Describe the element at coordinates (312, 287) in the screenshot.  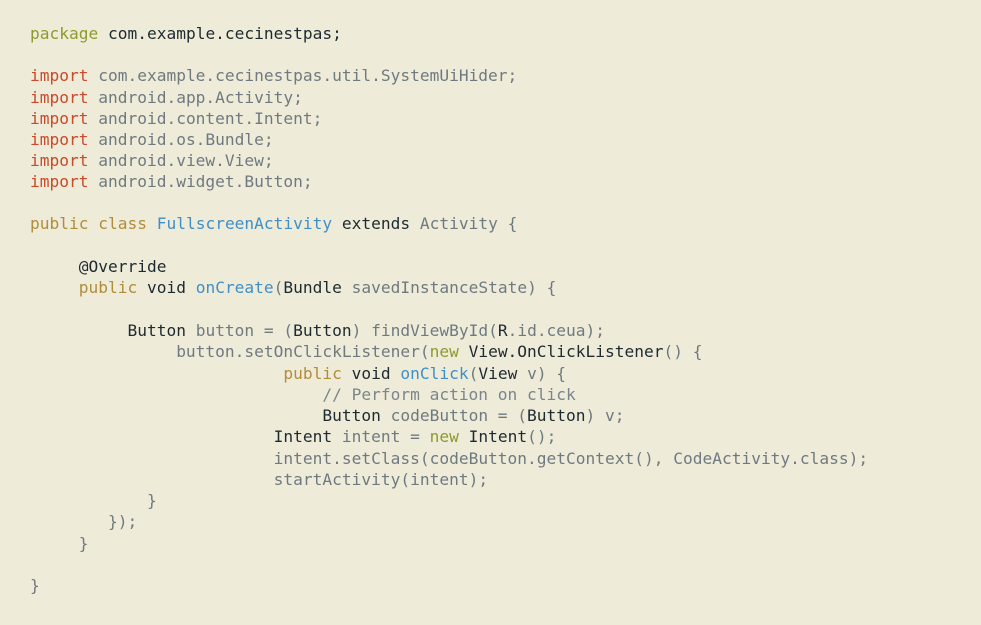
I see `code-token: Bundle` at that location.